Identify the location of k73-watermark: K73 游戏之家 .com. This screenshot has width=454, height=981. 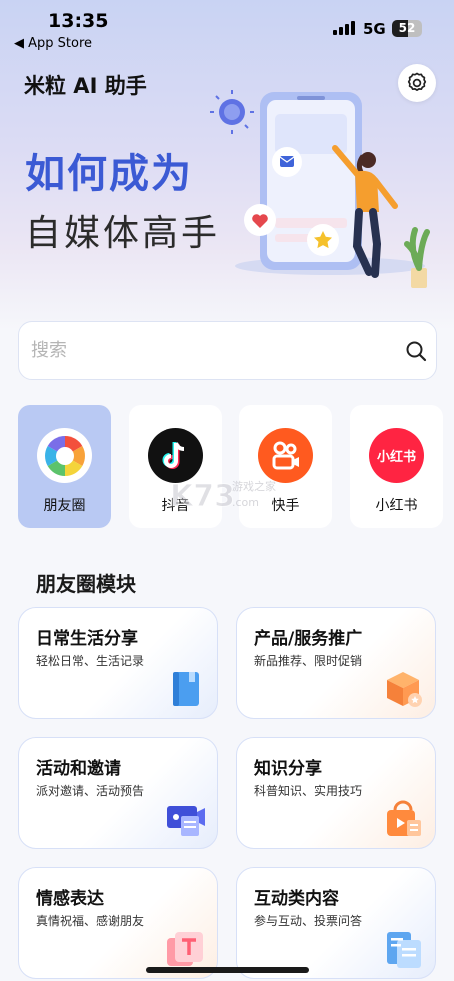
(223, 497).